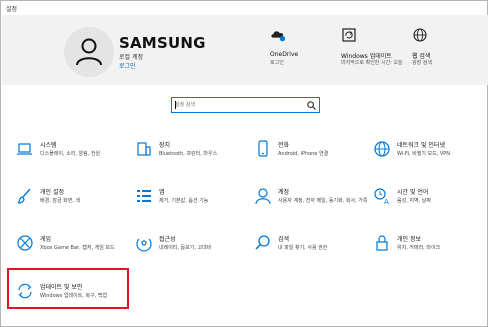  What do you see at coordinates (429, 252) in the screenshot?
I see `category-privacy: 개인 정보 위치, 카메라, 마이크` at bounding box center [429, 252].